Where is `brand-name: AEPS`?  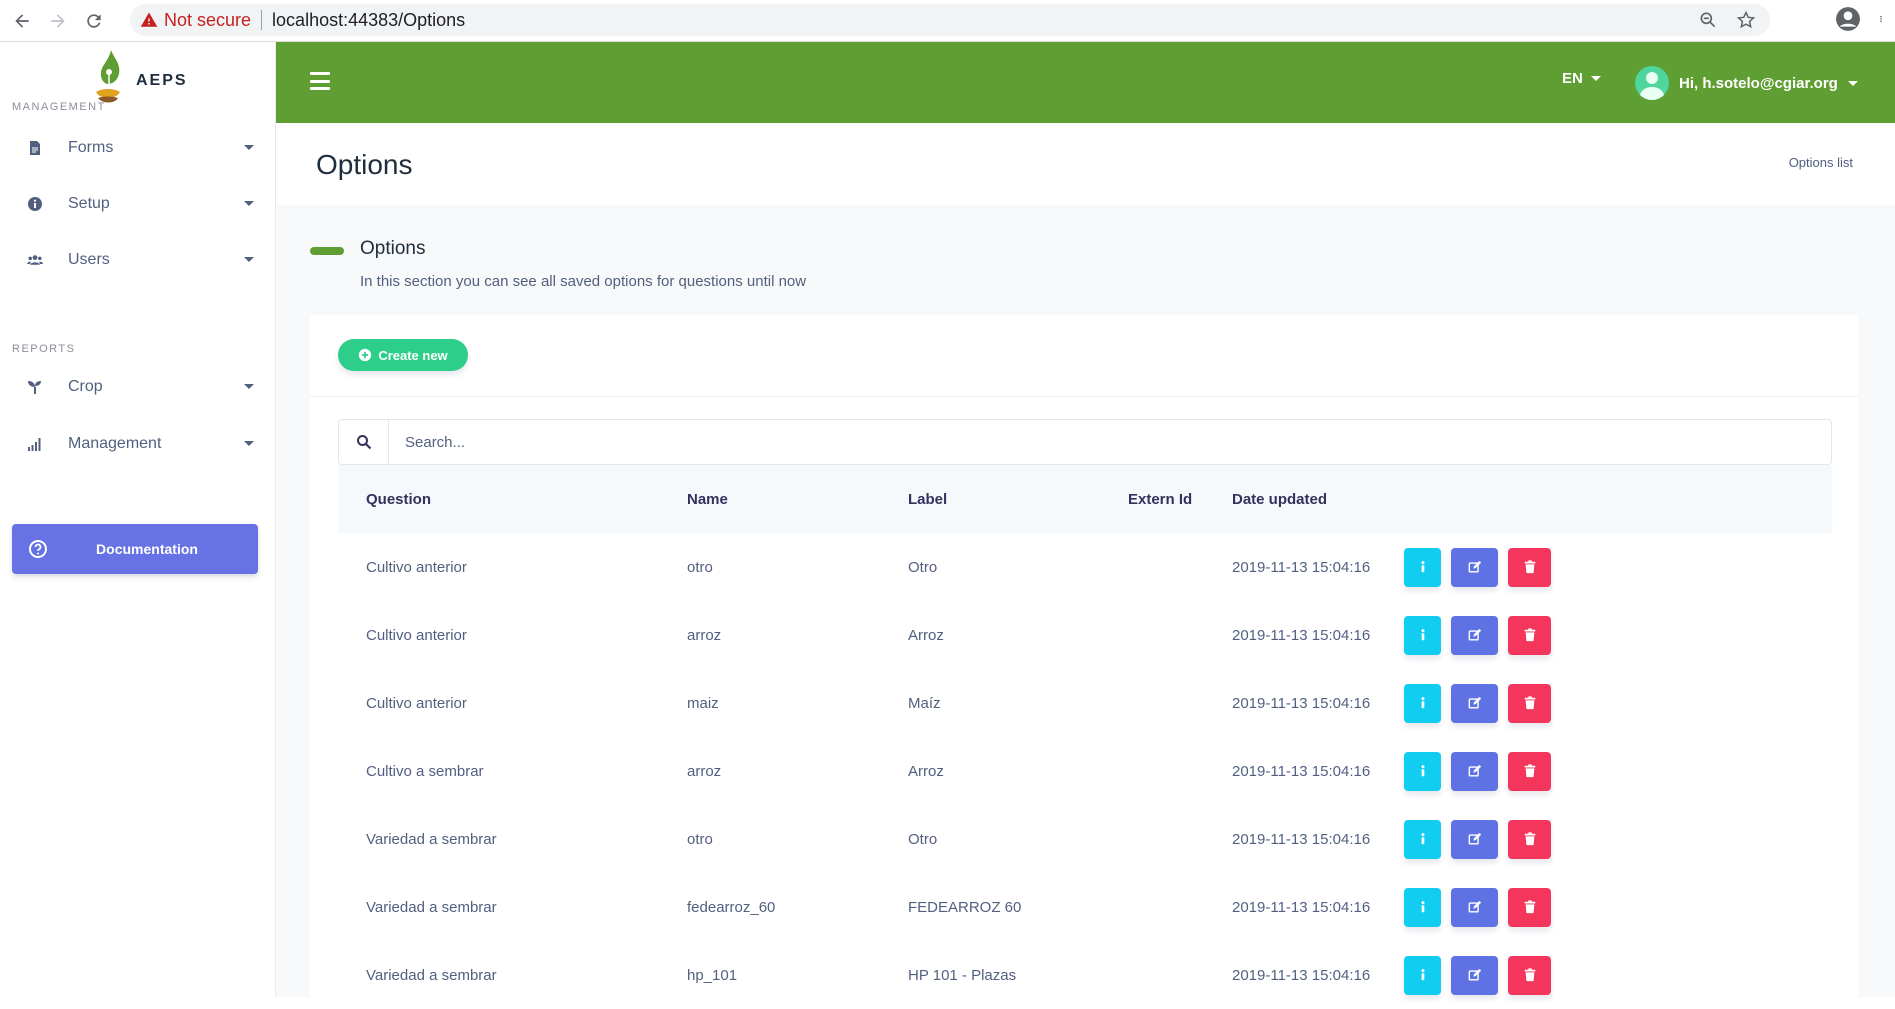 brand-name: AEPS is located at coordinates (162, 80).